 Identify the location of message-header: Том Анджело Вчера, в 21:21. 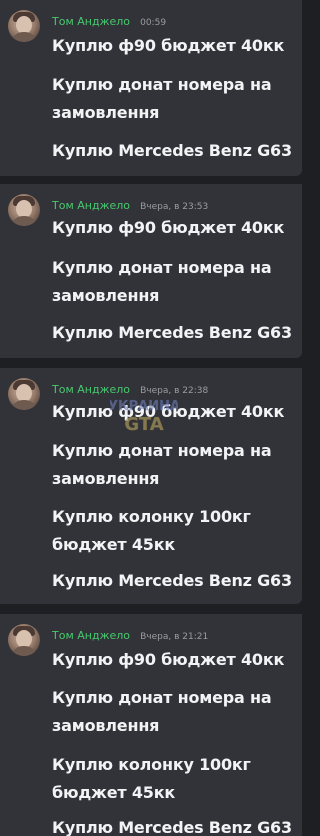
(130, 633).